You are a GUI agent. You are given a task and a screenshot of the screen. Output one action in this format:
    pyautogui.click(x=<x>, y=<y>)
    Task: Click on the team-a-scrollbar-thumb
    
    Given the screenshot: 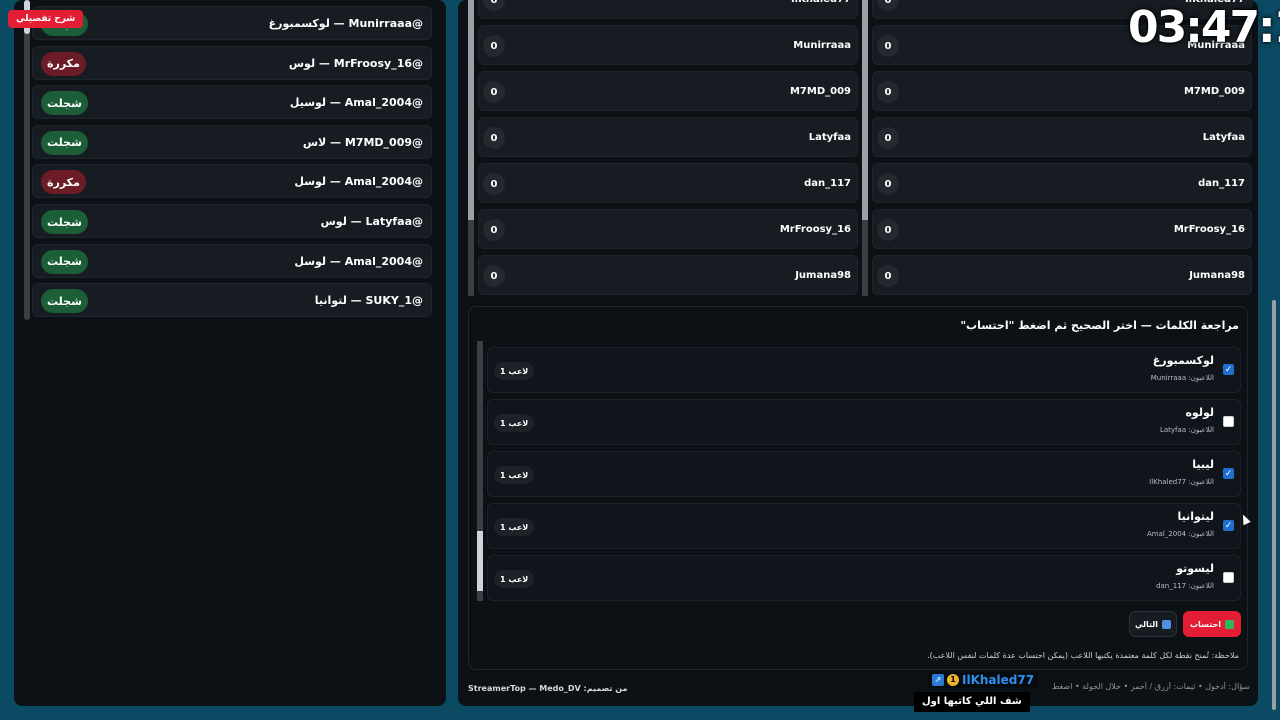 What is the action you would take?
    pyautogui.click(x=471, y=110)
    